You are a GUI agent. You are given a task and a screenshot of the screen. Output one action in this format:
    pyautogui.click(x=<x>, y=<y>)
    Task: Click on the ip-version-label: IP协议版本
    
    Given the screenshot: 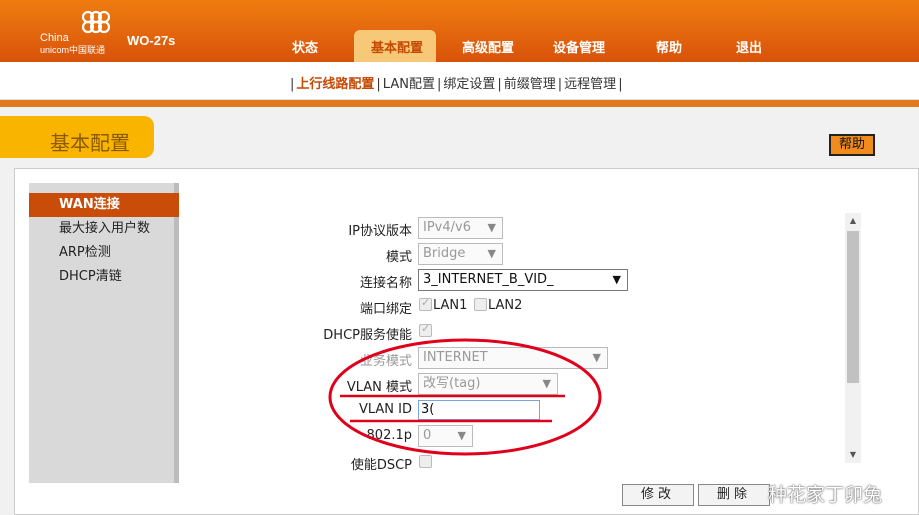 What is the action you would take?
    pyautogui.click(x=380, y=231)
    